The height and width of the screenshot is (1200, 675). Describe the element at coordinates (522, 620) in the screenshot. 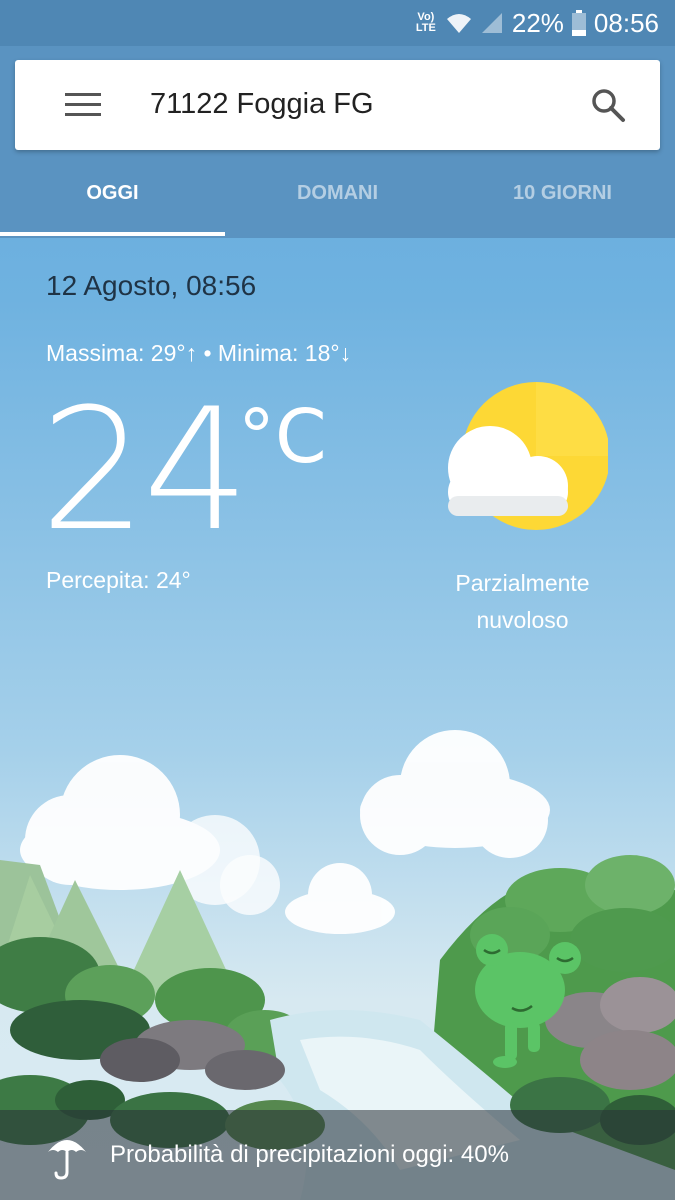

I see `condition-line-2: nuvoloso` at that location.